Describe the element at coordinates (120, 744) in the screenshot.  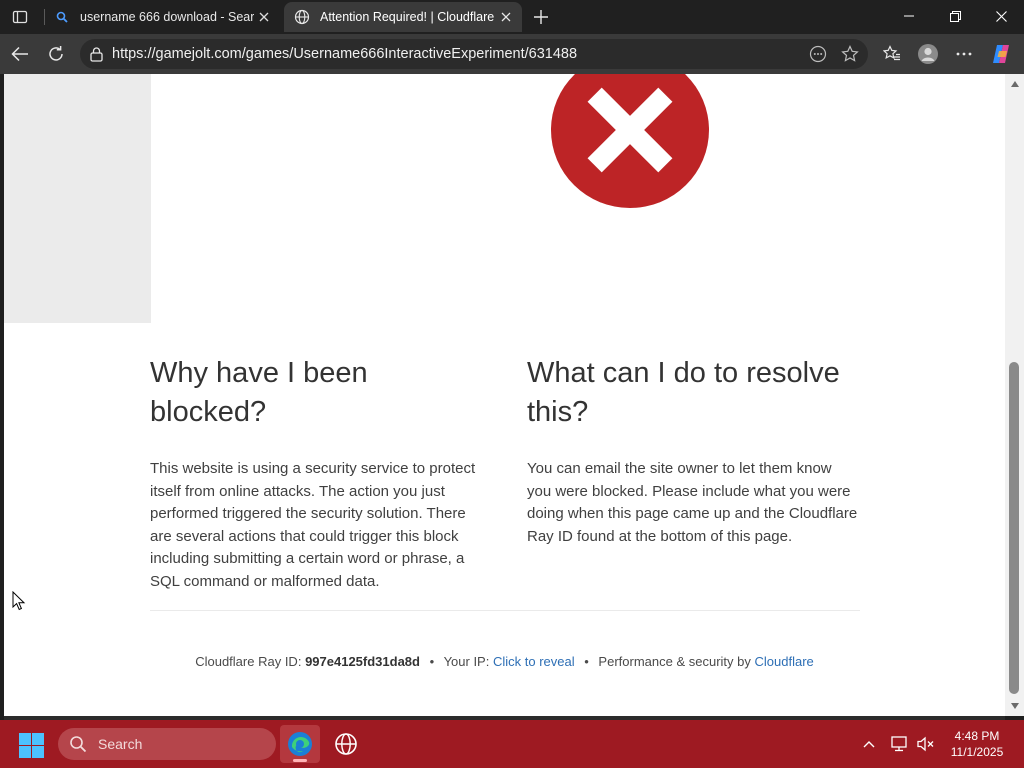
I see `taskbar-search-placeholder: Search` at that location.